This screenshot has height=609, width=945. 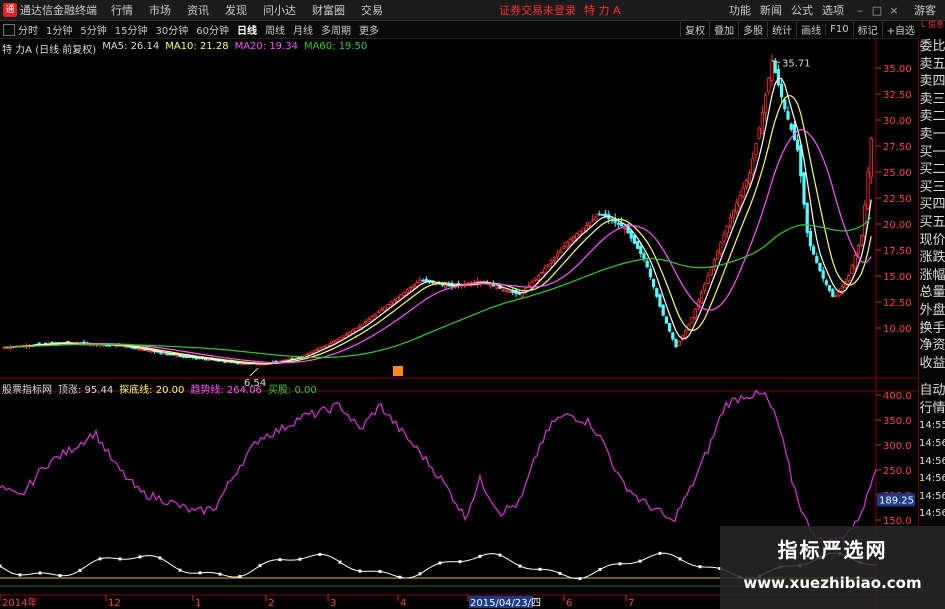 What do you see at coordinates (932, 514) in the screenshot?
I see `side-lower-item-7: 14:56` at bounding box center [932, 514].